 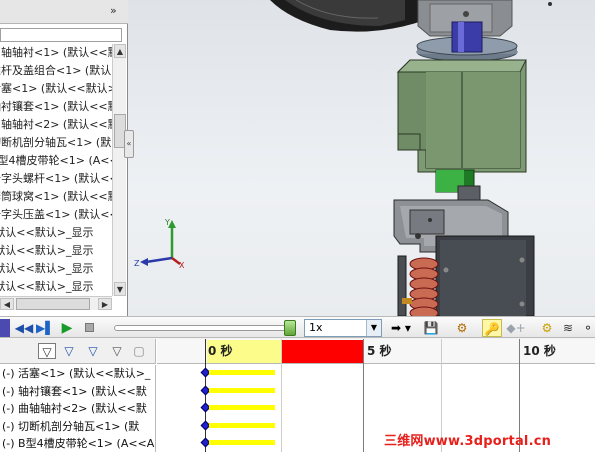 I want to click on feature-tree-item-label: 轴衬镶套<1> (默认<<默认, so click(x=56, y=106).